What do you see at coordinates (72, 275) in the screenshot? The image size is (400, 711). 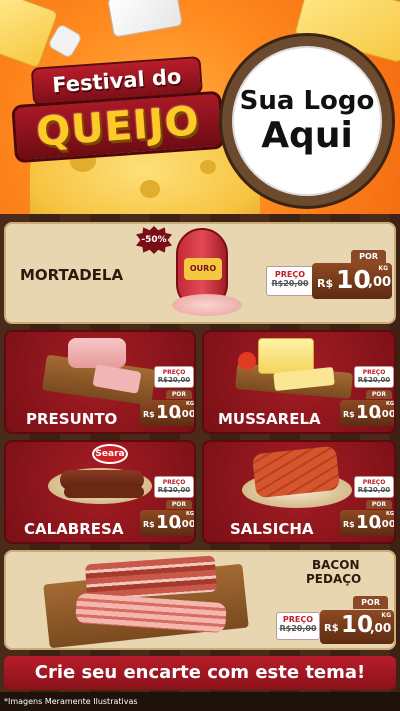 I see `product-name: MORTADELA` at bounding box center [72, 275].